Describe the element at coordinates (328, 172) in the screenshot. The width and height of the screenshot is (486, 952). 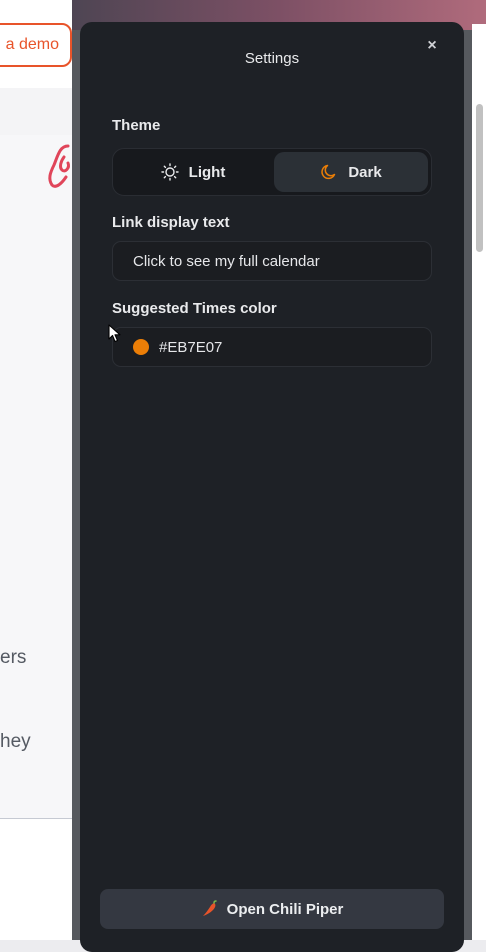
I see `moon-icon` at that location.